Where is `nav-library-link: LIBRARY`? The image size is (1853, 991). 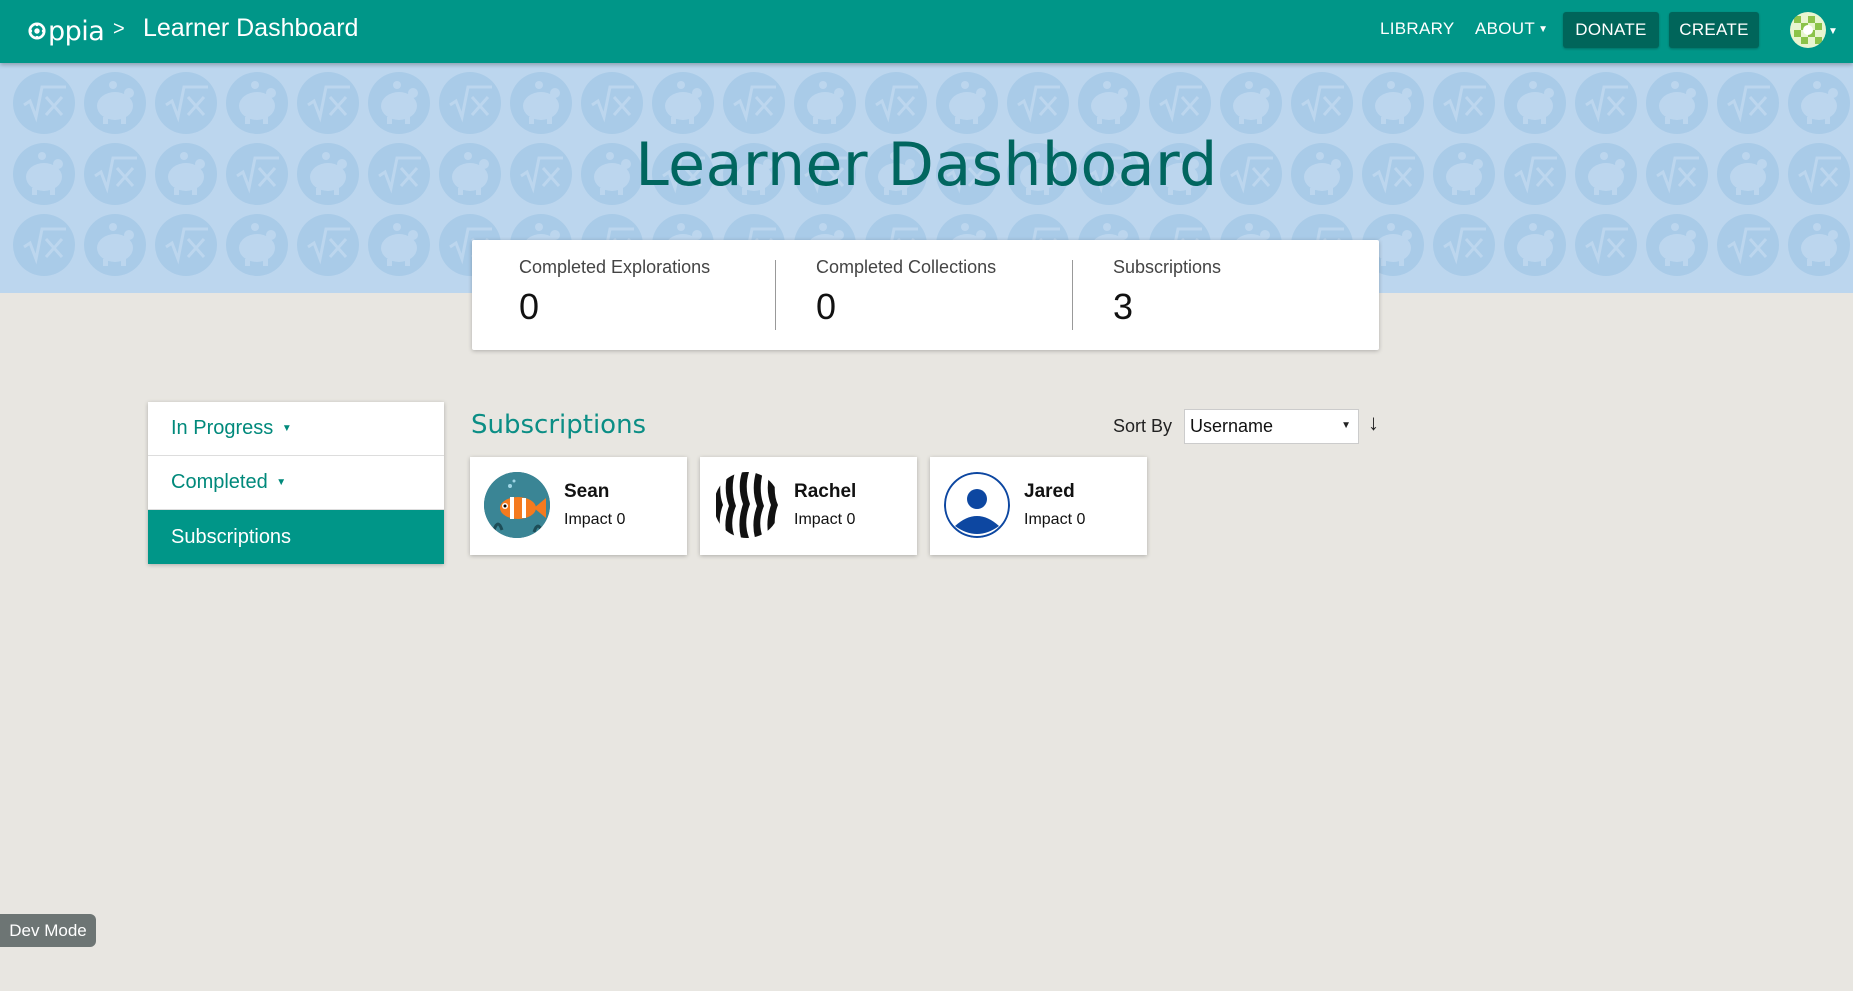
nav-library-link: LIBRARY is located at coordinates (1417, 29).